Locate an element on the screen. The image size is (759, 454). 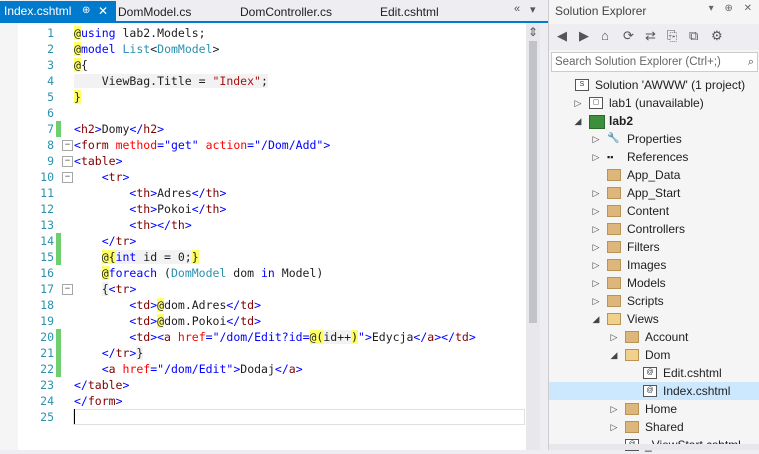
tree-node: ▷ Controllers is located at coordinates (654, 229).